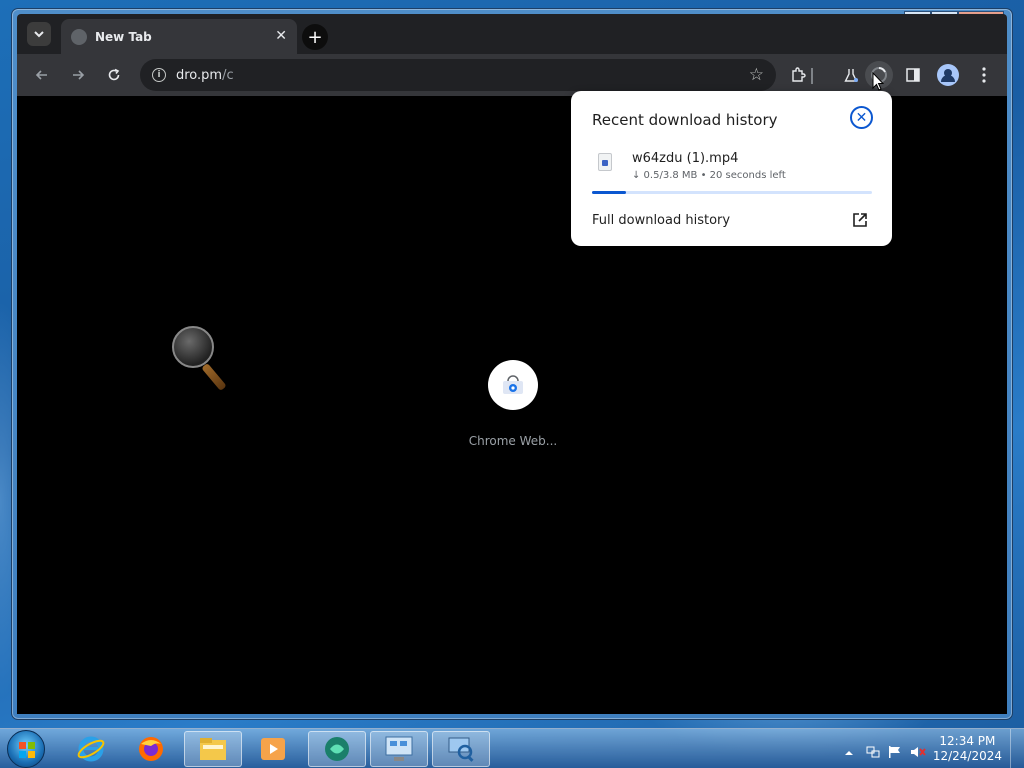 The width and height of the screenshot is (1024, 768). Describe the element at coordinates (213, 749) in the screenshot. I see `file-explorer-icon` at that location.